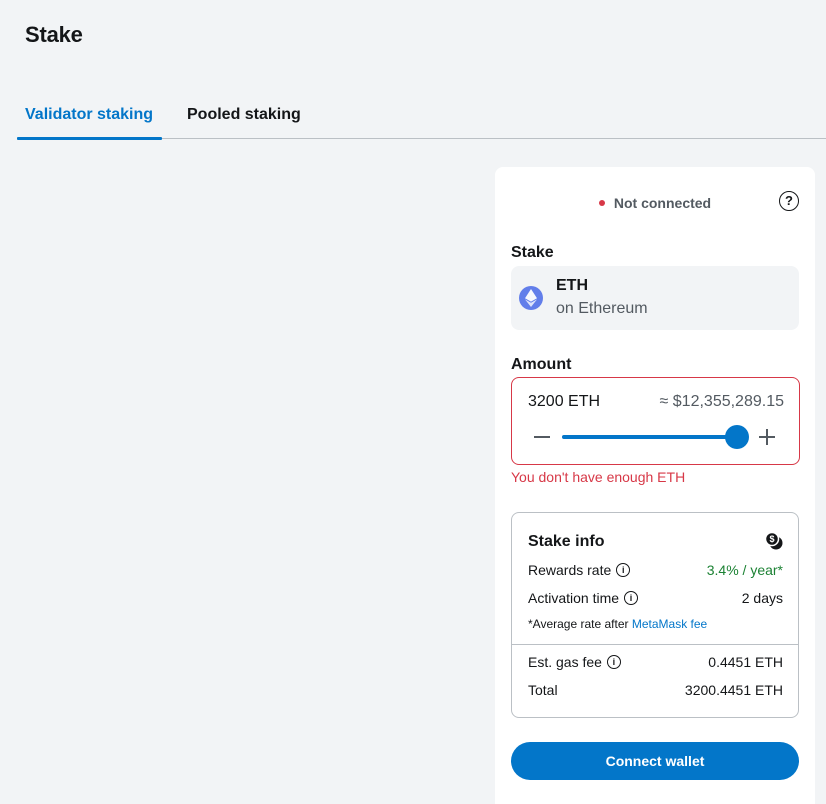 The width and height of the screenshot is (826, 804). I want to click on token-selector: ETH on Ethereum, so click(655, 298).